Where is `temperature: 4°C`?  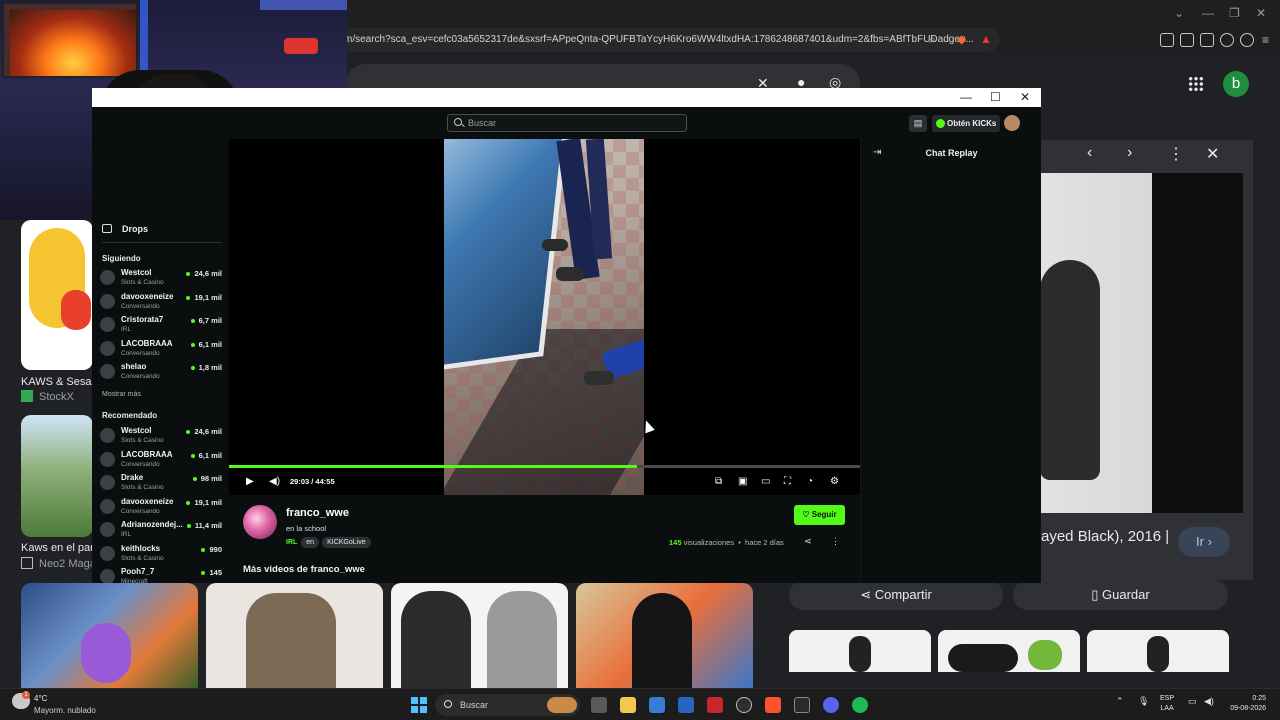
temperature: 4°C is located at coordinates (40, 698).